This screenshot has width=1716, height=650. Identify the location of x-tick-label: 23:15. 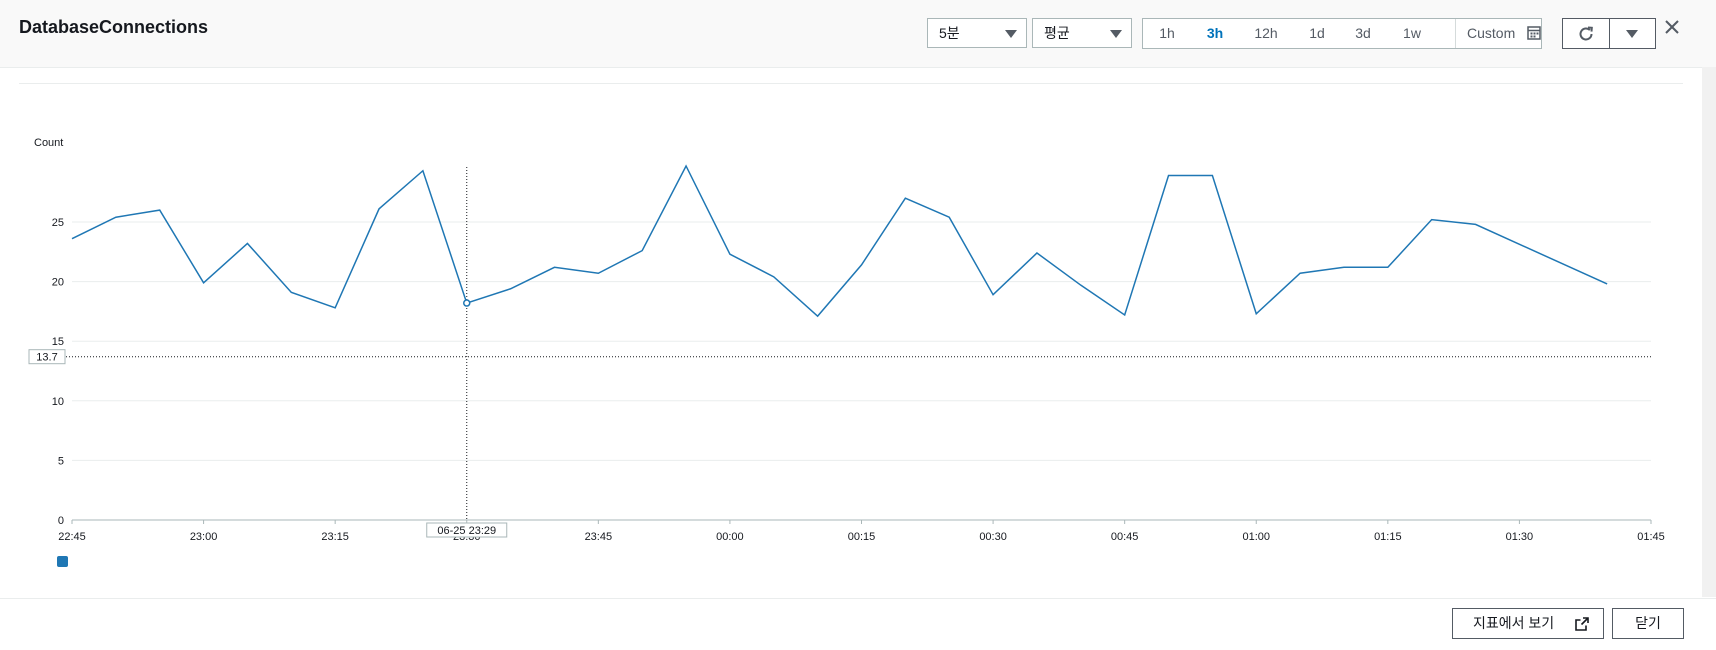
(335, 537).